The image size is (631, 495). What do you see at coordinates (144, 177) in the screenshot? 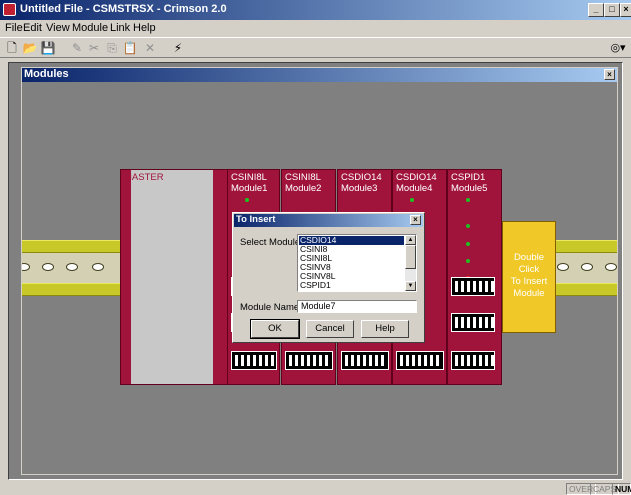
I see `master-label: MASTER` at bounding box center [144, 177].